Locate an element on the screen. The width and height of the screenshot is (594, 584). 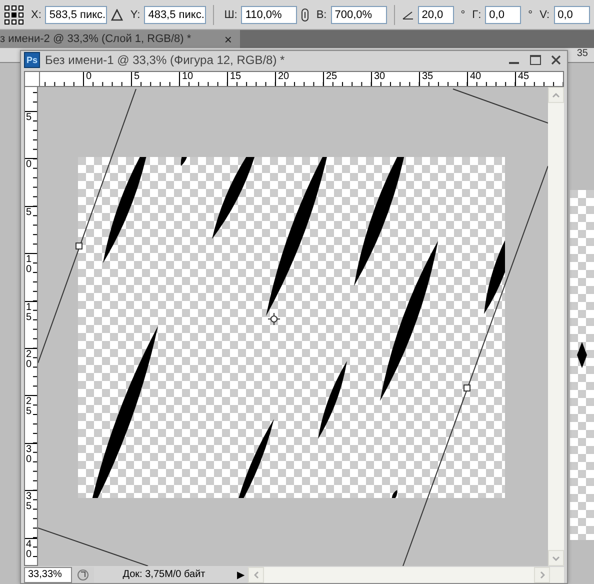
field-label: Г: is located at coordinates (477, 14).